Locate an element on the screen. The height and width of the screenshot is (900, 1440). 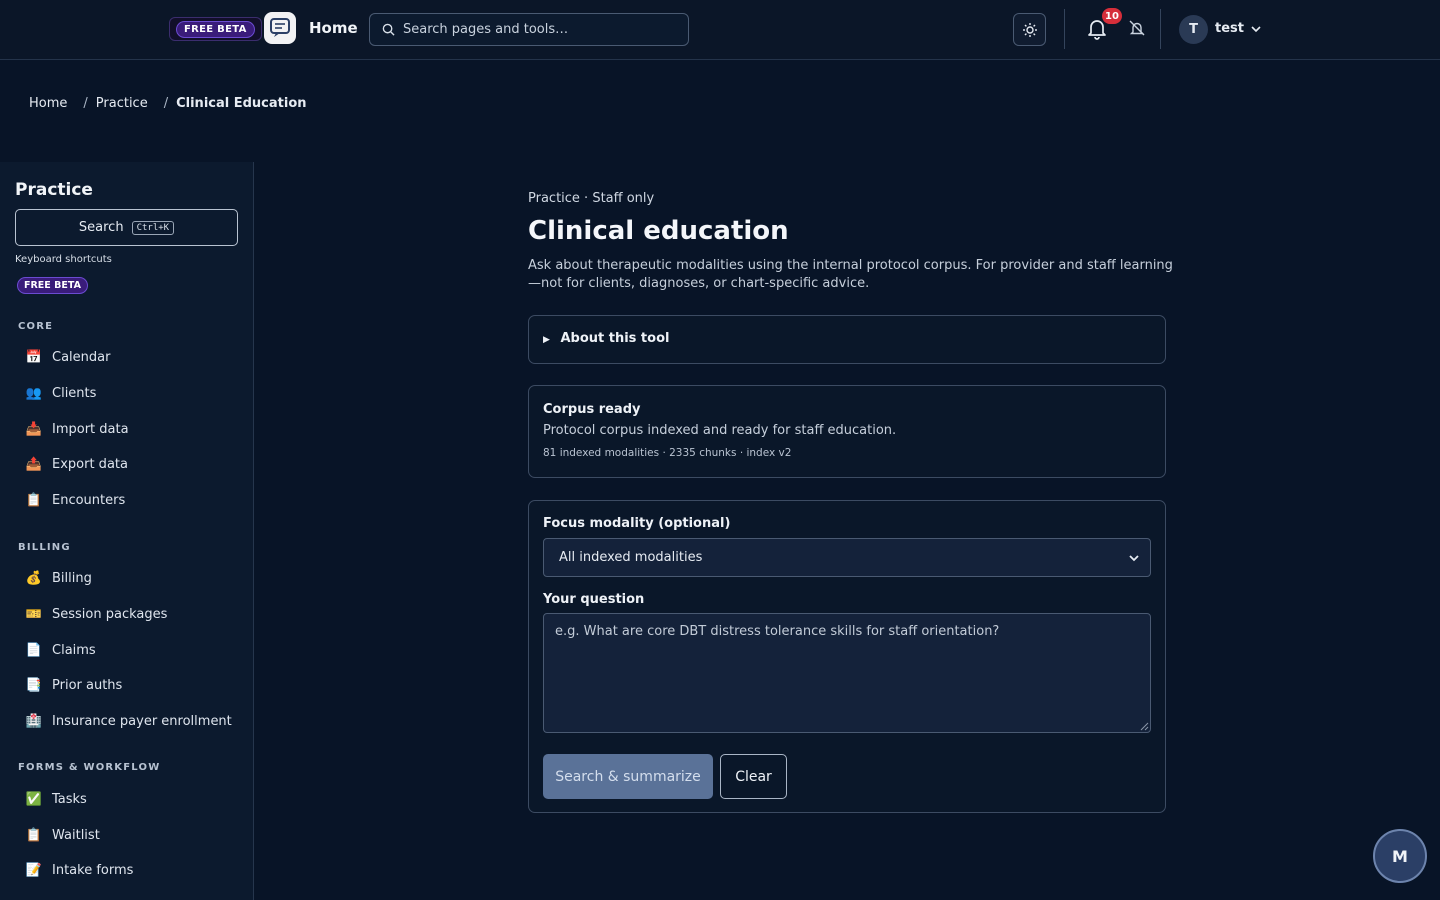
breadcrumb: Home / Practice / Clinical Education is located at coordinates (168, 103).